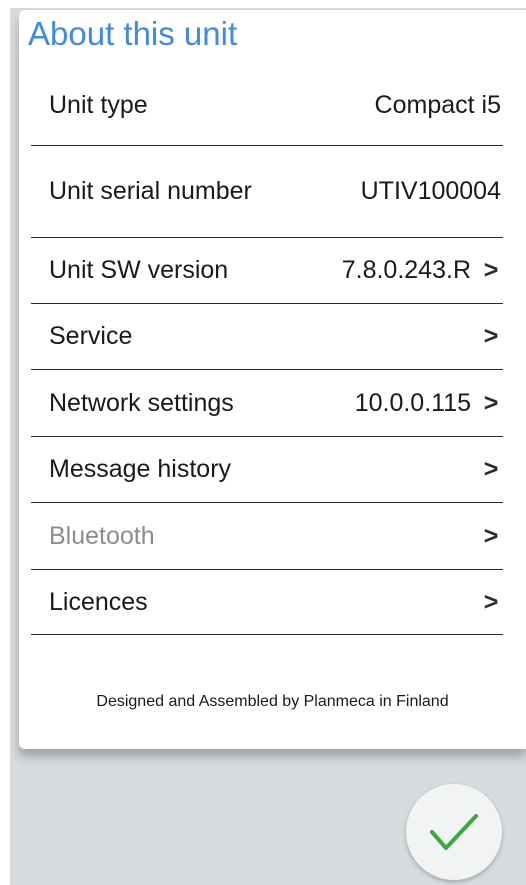  Describe the element at coordinates (267, 106) in the screenshot. I see `row-unit-type: Unit type Compact i5` at that location.